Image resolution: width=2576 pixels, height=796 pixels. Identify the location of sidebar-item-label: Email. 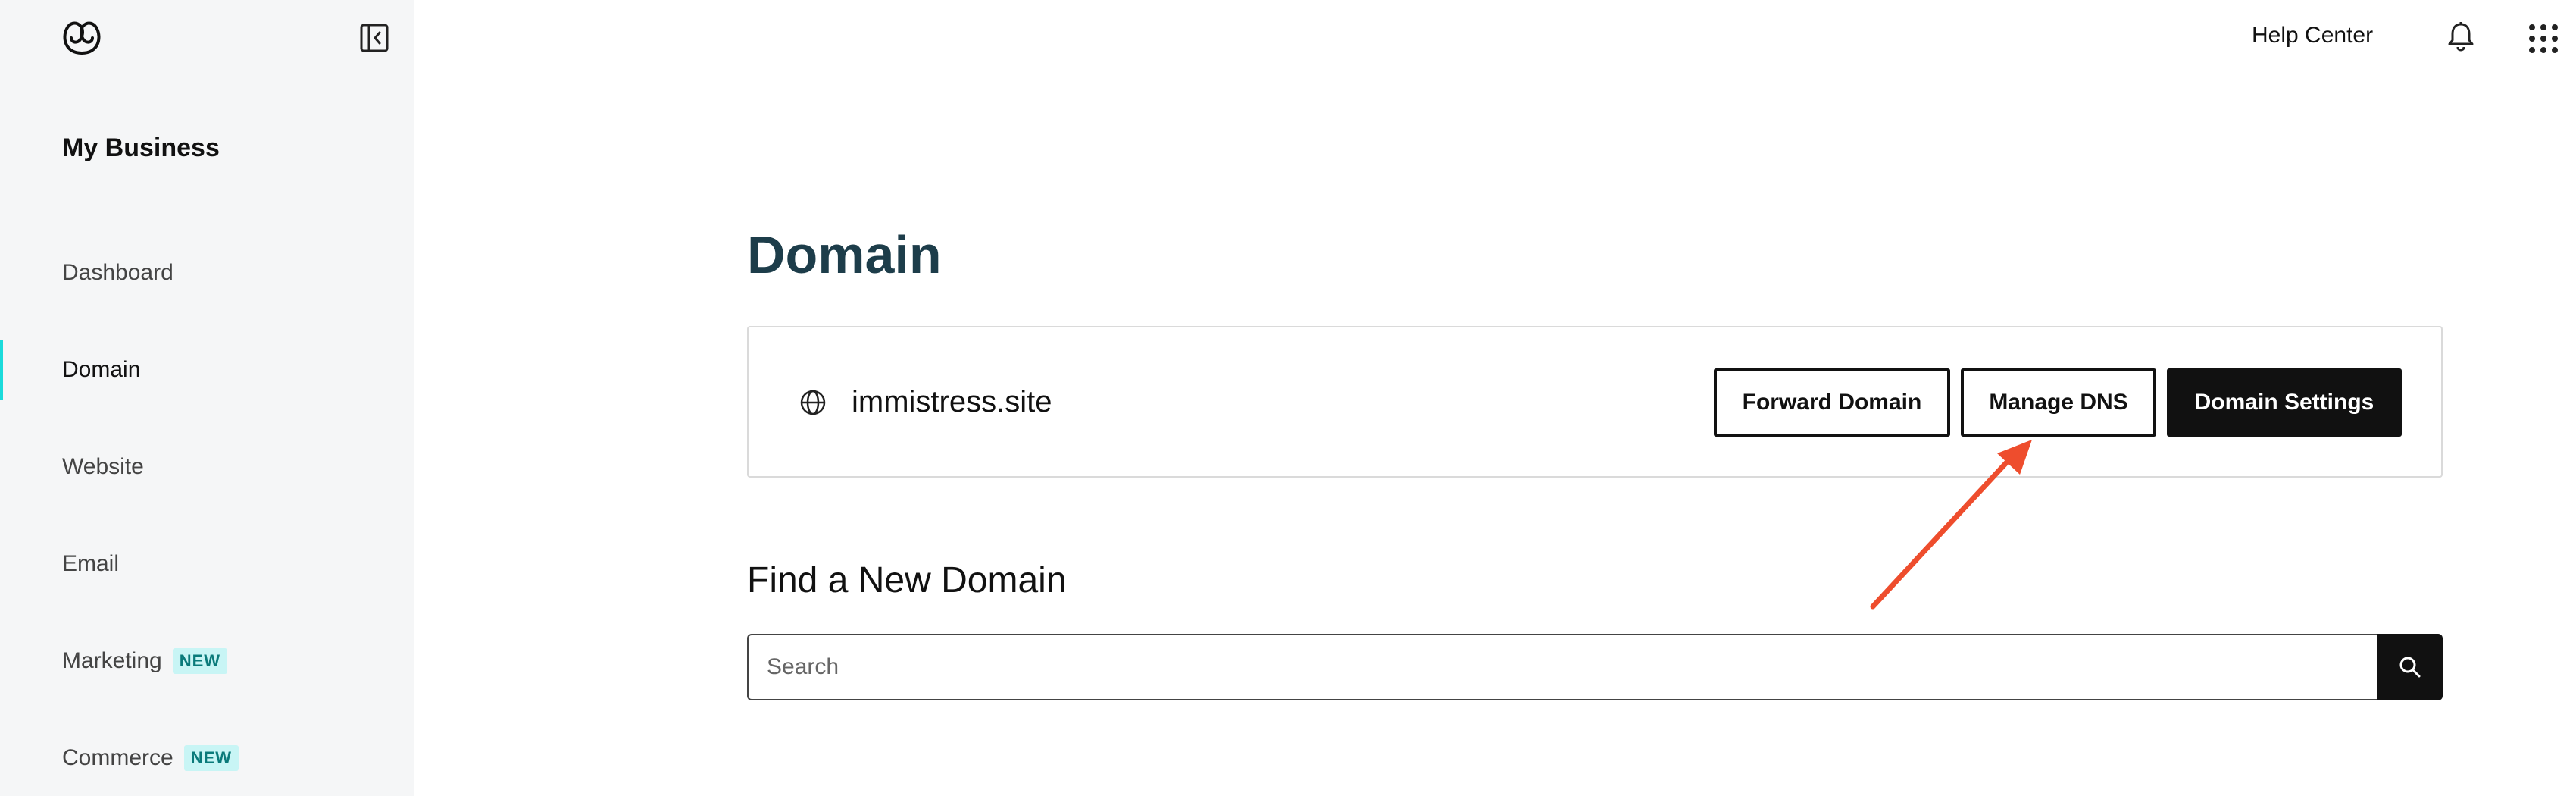
(91, 563).